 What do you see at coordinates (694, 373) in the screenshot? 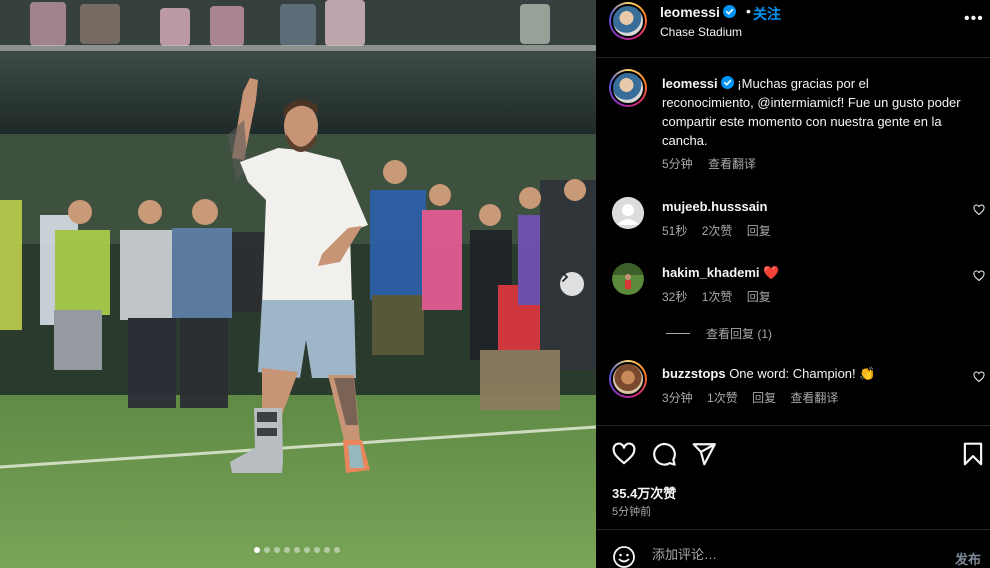
I see `comment-username: buzzstops` at bounding box center [694, 373].